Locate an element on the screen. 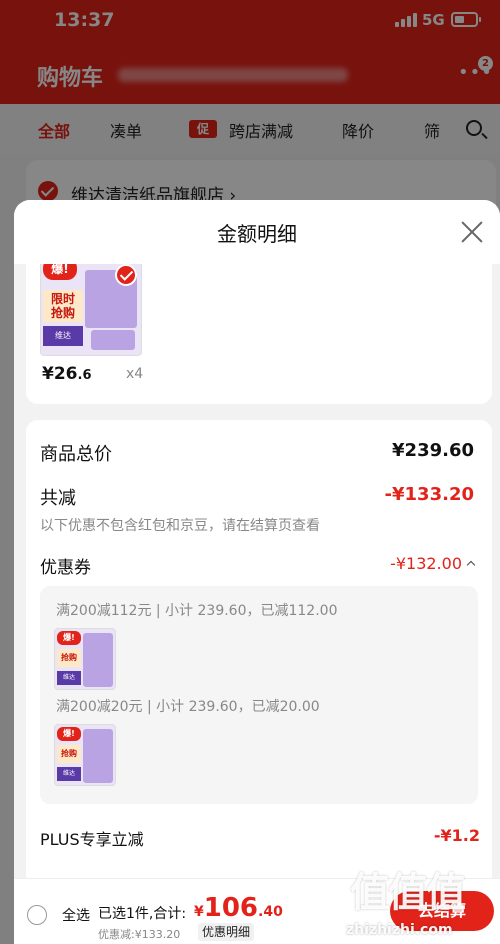  sheet-title: 金额明细 is located at coordinates (257, 234).